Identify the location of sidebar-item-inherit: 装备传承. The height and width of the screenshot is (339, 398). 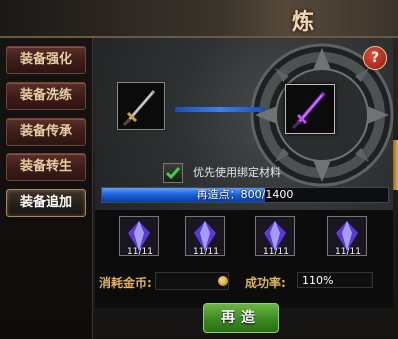
(46, 132).